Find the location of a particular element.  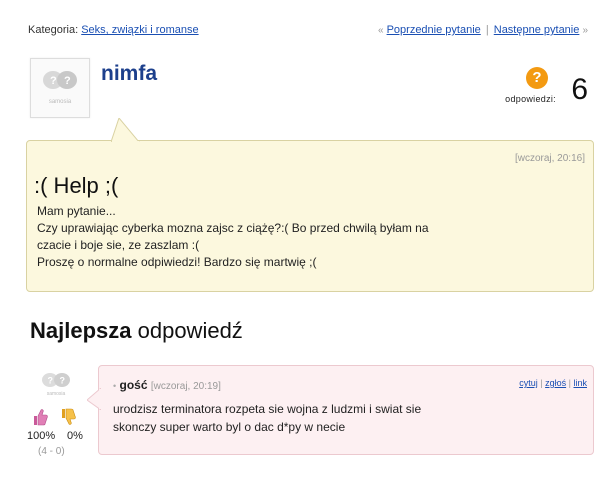

best-heading-rest: odpowiedź is located at coordinates (187, 330).